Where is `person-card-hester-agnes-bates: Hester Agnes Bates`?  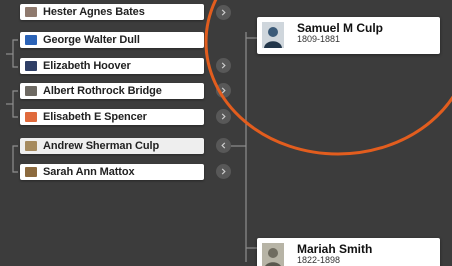
person-card-hester-agnes-bates: Hester Agnes Bates is located at coordinates (112, 12).